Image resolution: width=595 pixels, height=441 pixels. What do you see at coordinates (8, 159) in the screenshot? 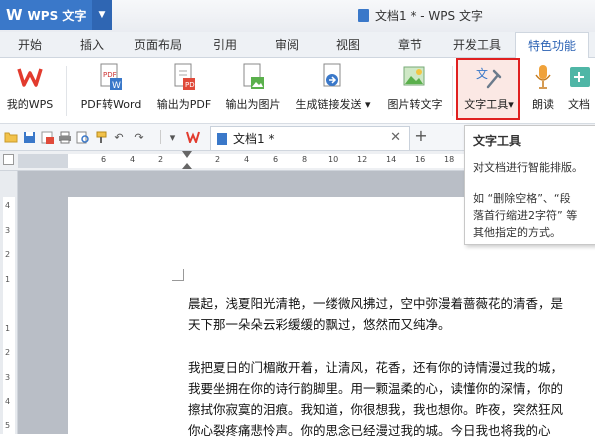
I see `tab-stop-selector` at bounding box center [8, 159].